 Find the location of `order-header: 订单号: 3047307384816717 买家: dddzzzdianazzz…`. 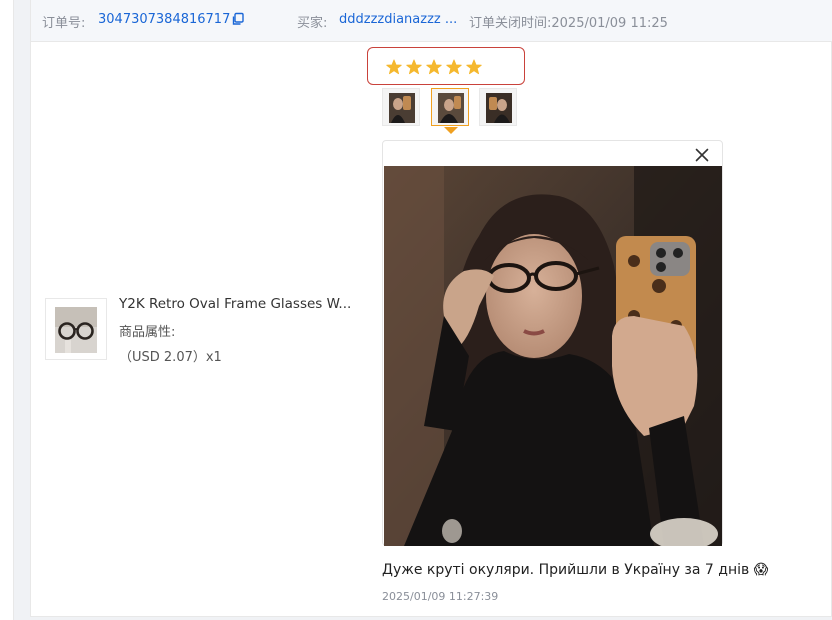

order-header: 订单号: 3047307384816717 买家: dddzzzdianazzz… is located at coordinates (431, 21).